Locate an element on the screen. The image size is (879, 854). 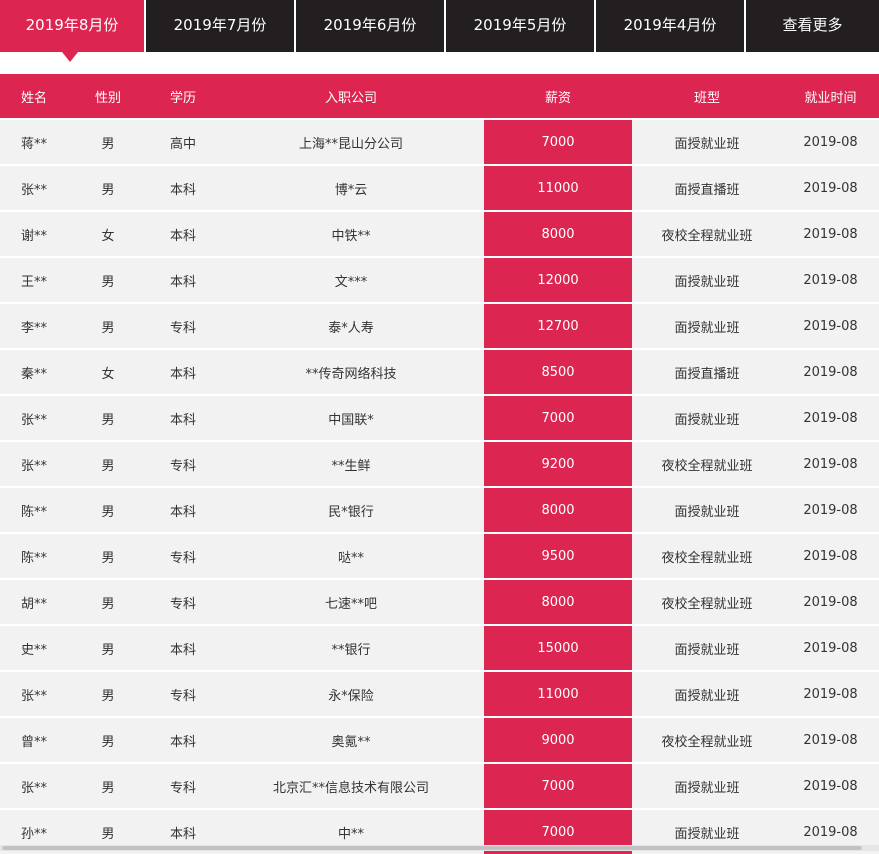
cell-name: 陈** is located at coordinates (33, 558).